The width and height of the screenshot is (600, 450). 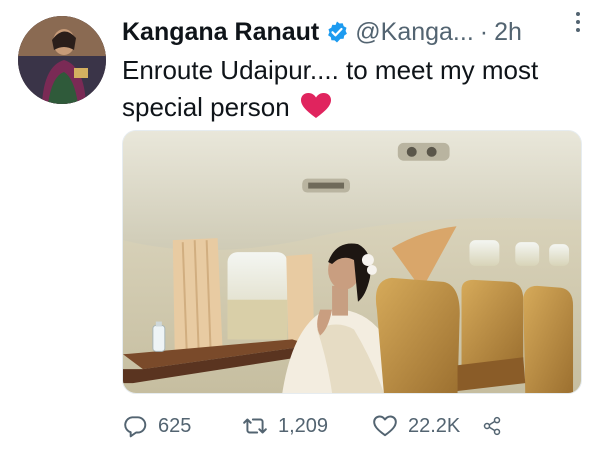 I want to click on retweet-button: 1,209, so click(x=307, y=426).